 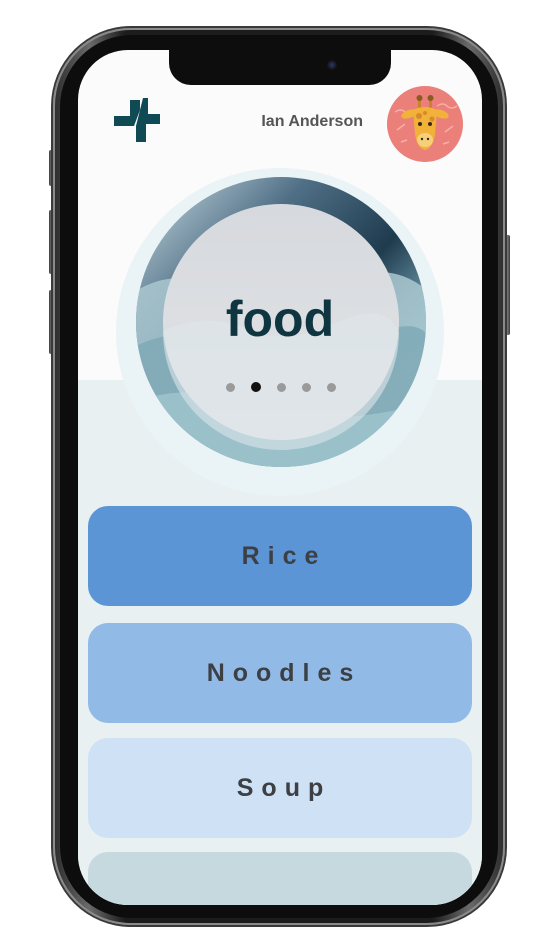 I want to click on option-next-button, so click(x=280, y=878).